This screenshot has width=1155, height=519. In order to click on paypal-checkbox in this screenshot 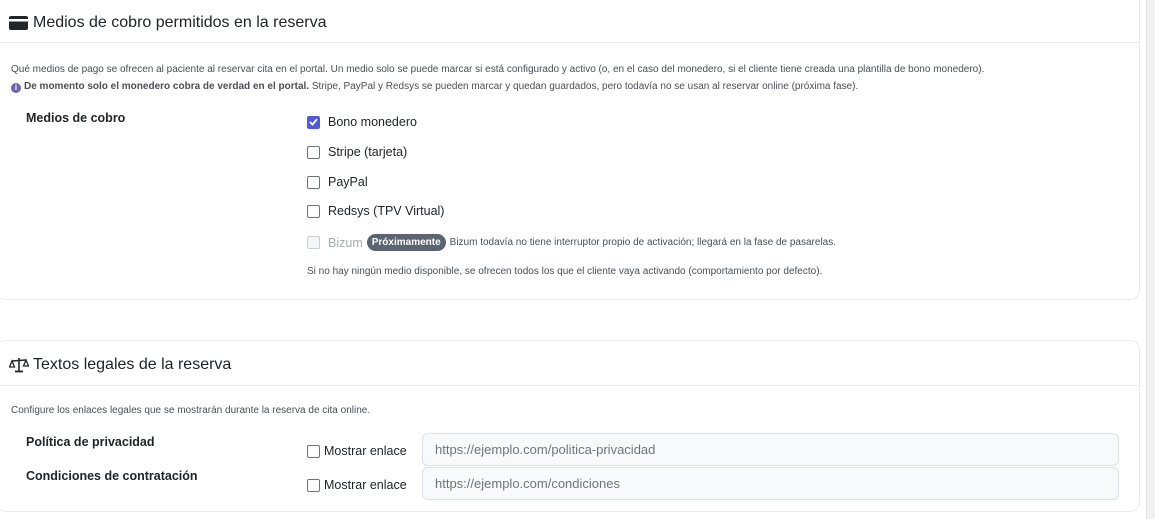, I will do `click(313, 182)`.